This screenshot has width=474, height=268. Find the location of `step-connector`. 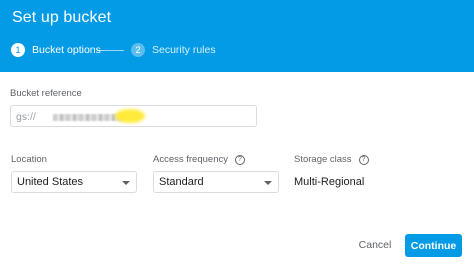

step-connector is located at coordinates (110, 50).